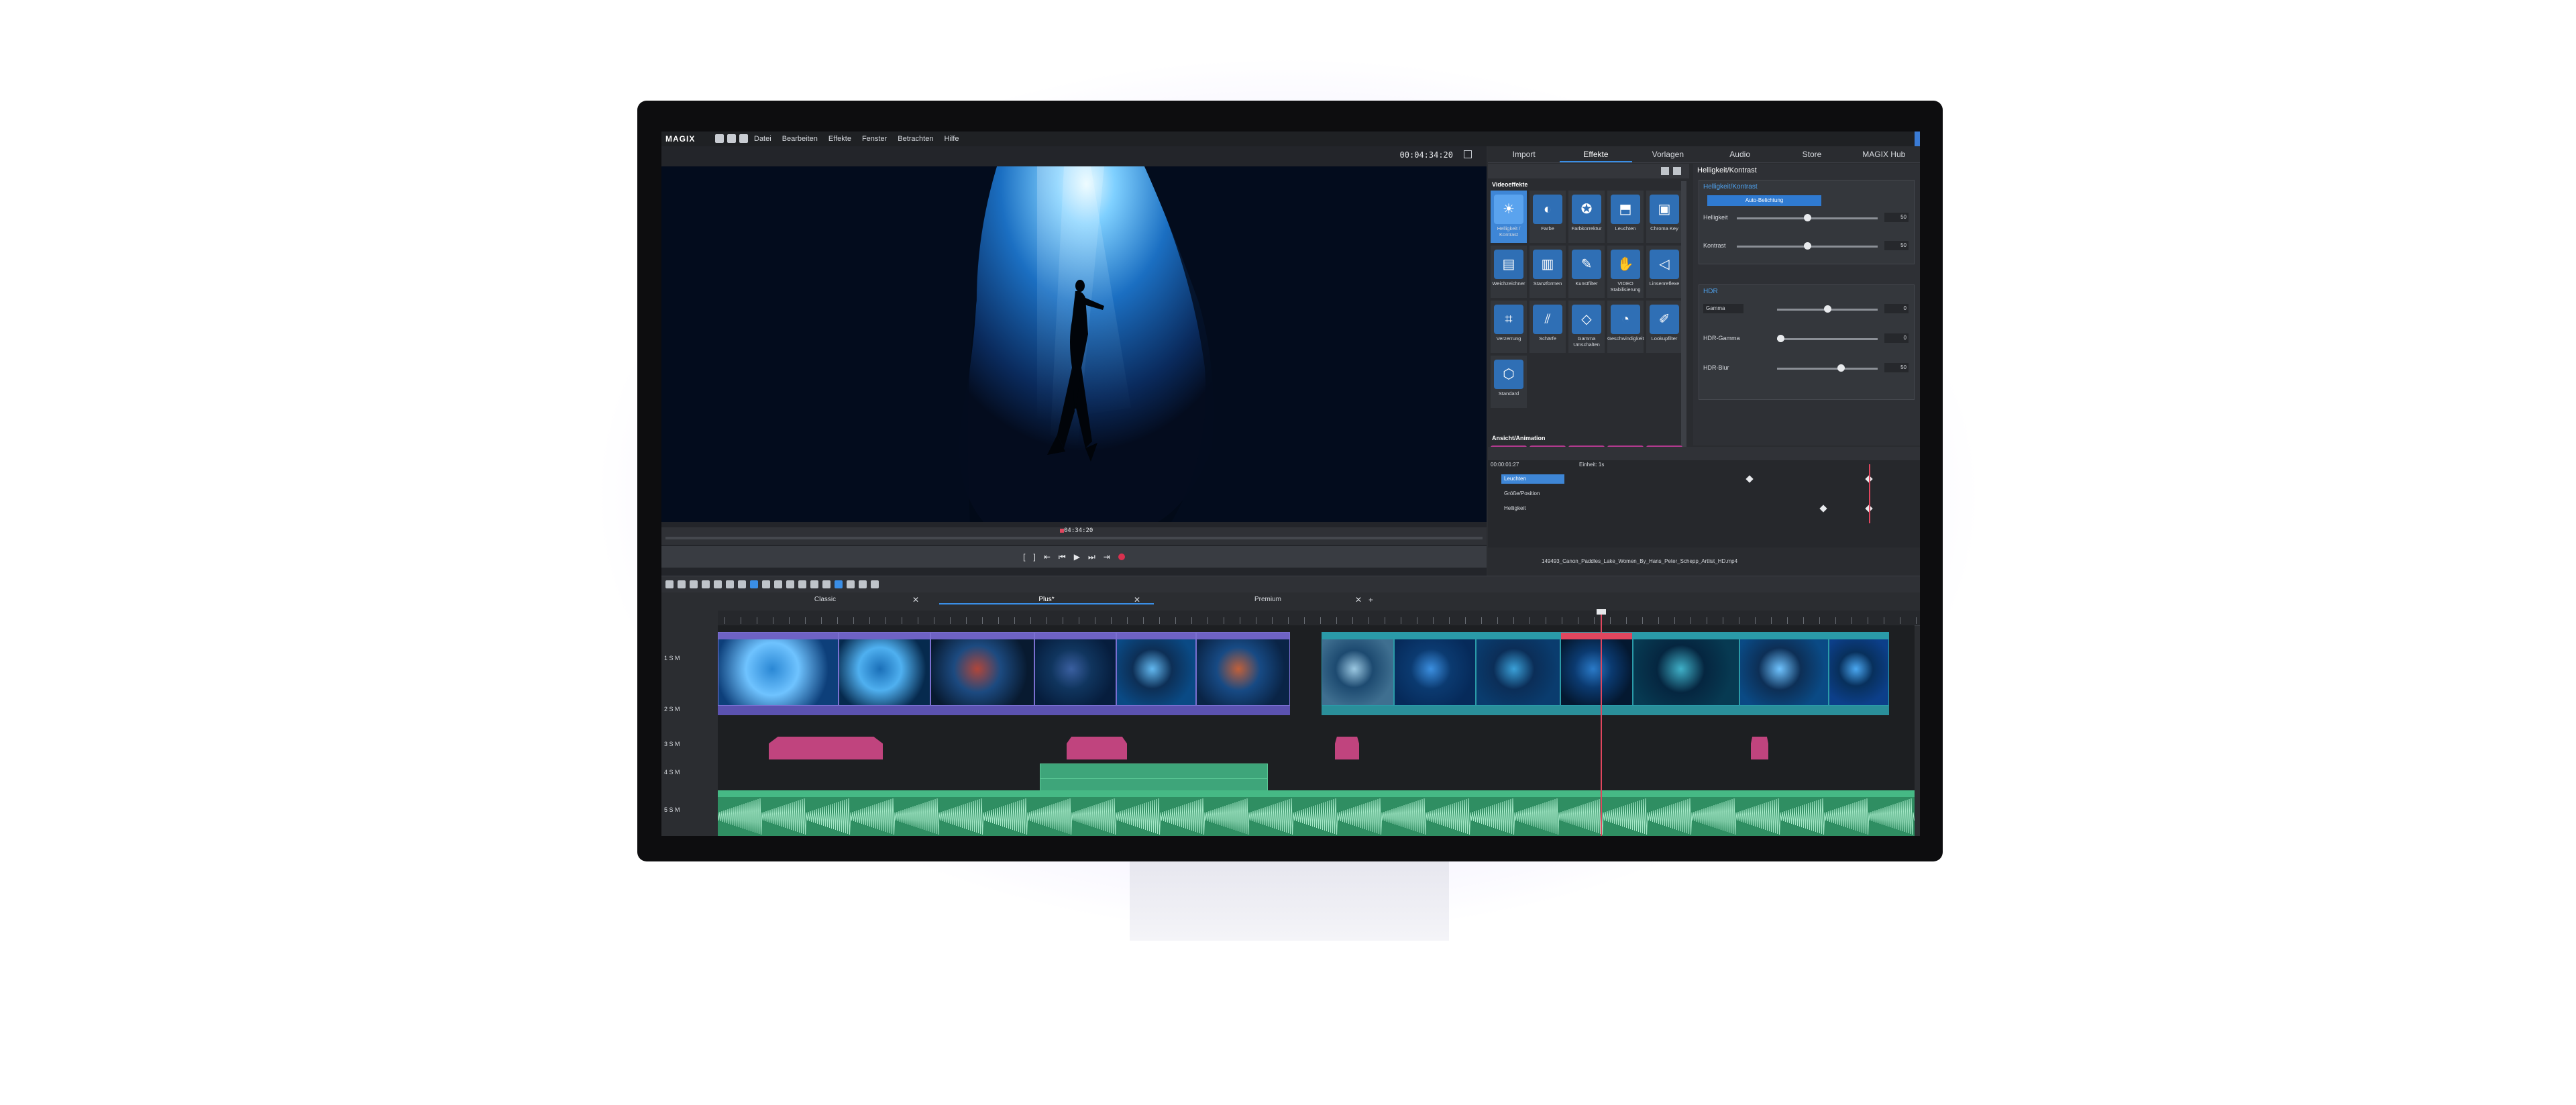 This screenshot has width=2576, height=1105. What do you see at coordinates (672, 809) in the screenshot?
I see `track-label: 5 S M` at bounding box center [672, 809].